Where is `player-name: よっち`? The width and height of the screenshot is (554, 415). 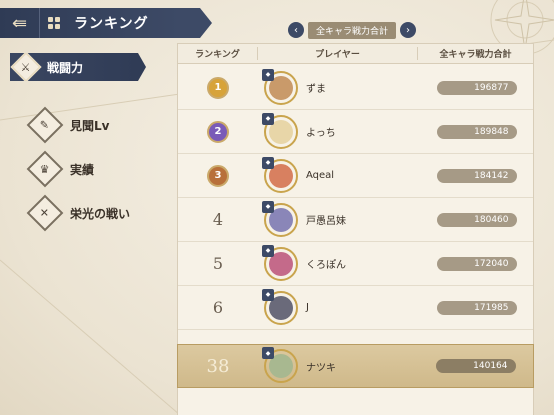 player-name: よっち is located at coordinates (321, 133).